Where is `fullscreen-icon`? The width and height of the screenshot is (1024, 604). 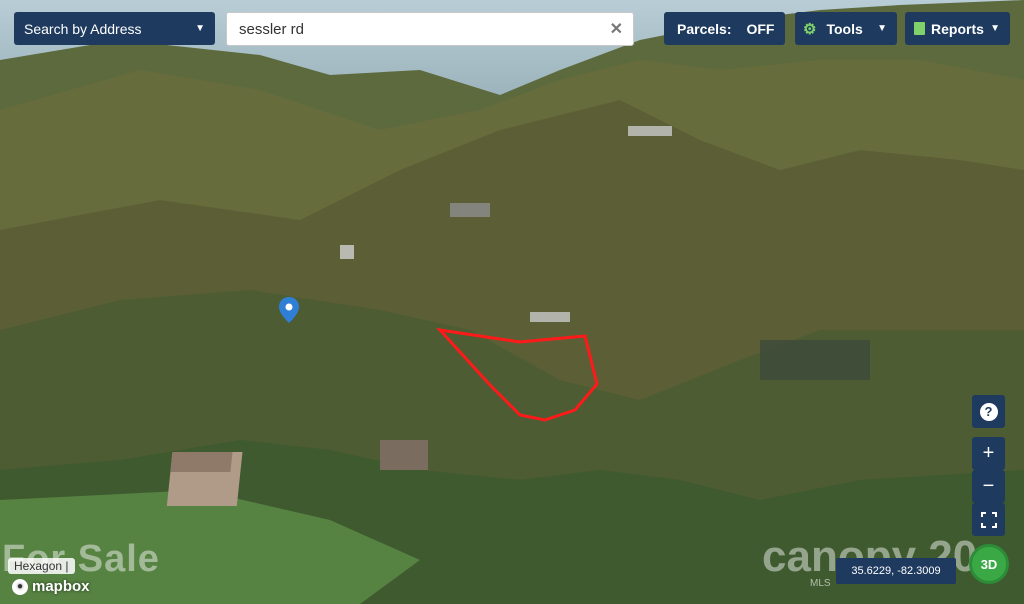 fullscreen-icon is located at coordinates (988, 519).